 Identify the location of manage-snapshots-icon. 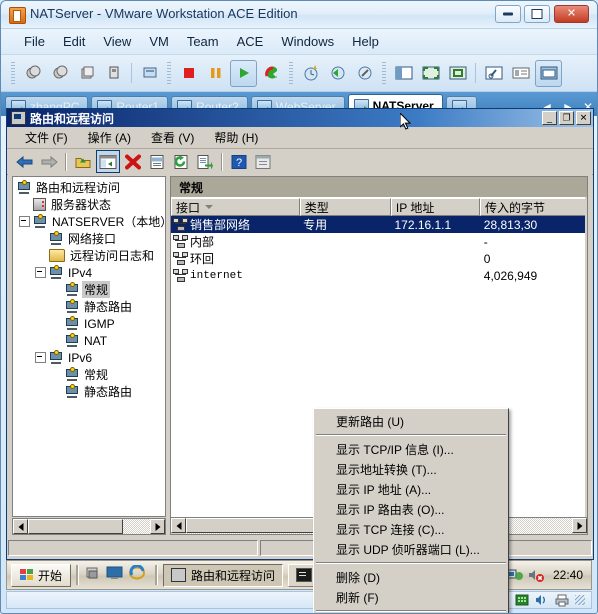
(364, 73).